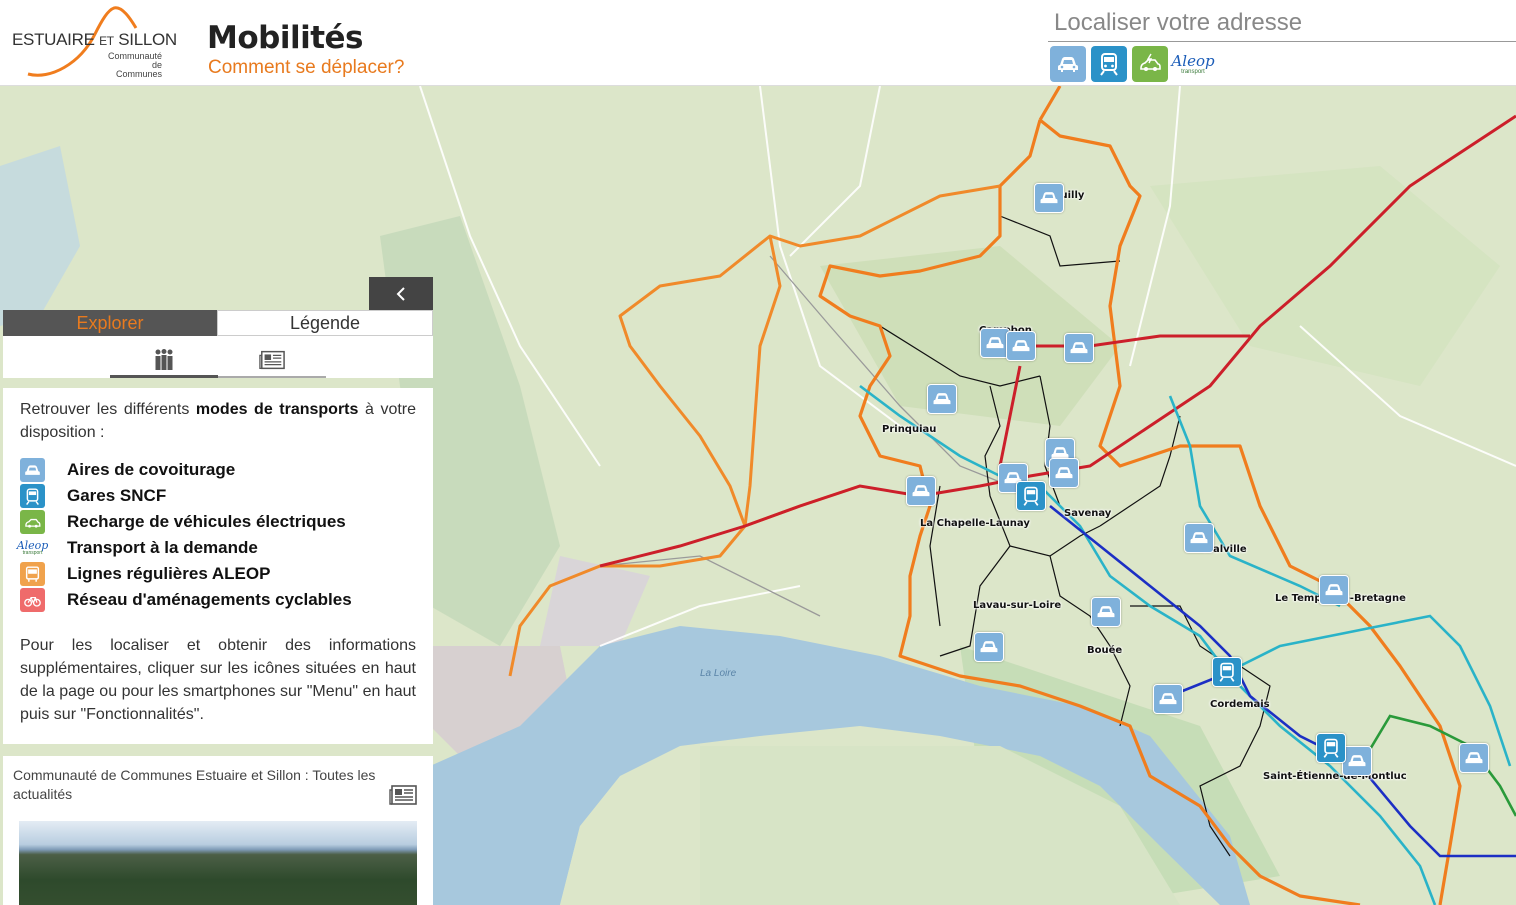 The image size is (1516, 905). What do you see at coordinates (110, 323) in the screenshot?
I see `tab-explorer: Explorer` at bounding box center [110, 323].